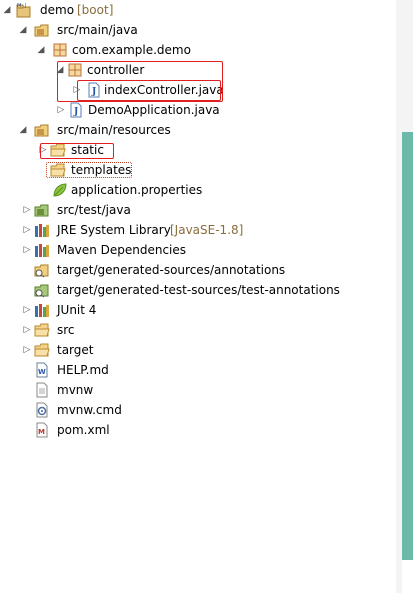 Image resolution: width=413 pixels, height=593 pixels. I want to click on tree-item-label: src/main/resources, so click(114, 130).